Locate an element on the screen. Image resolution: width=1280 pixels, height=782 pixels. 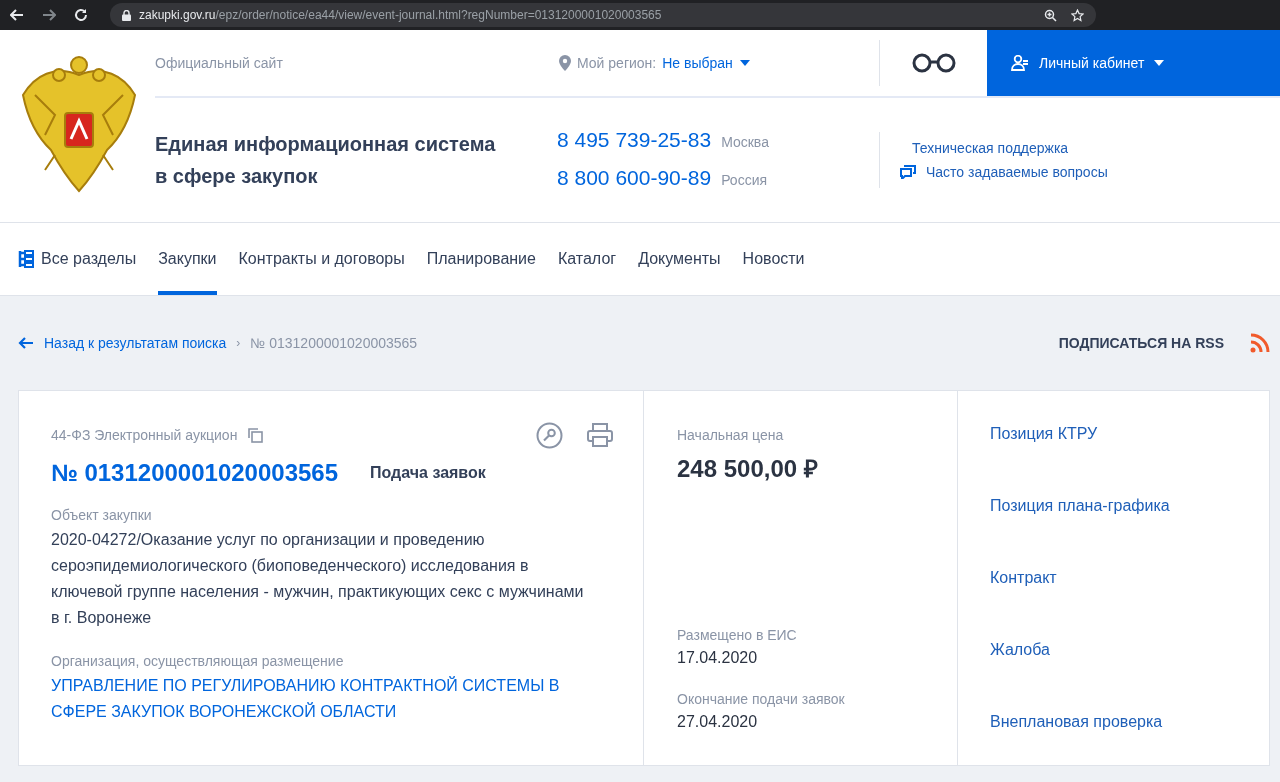
price-value: 248 500,00 ₽ is located at coordinates (748, 469).